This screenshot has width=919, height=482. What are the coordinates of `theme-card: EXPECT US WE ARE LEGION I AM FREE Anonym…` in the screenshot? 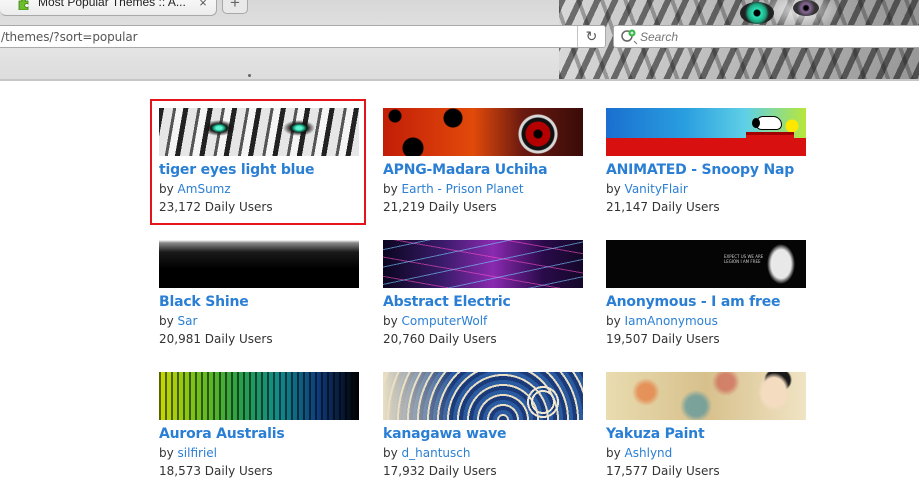 It's located at (706, 295).